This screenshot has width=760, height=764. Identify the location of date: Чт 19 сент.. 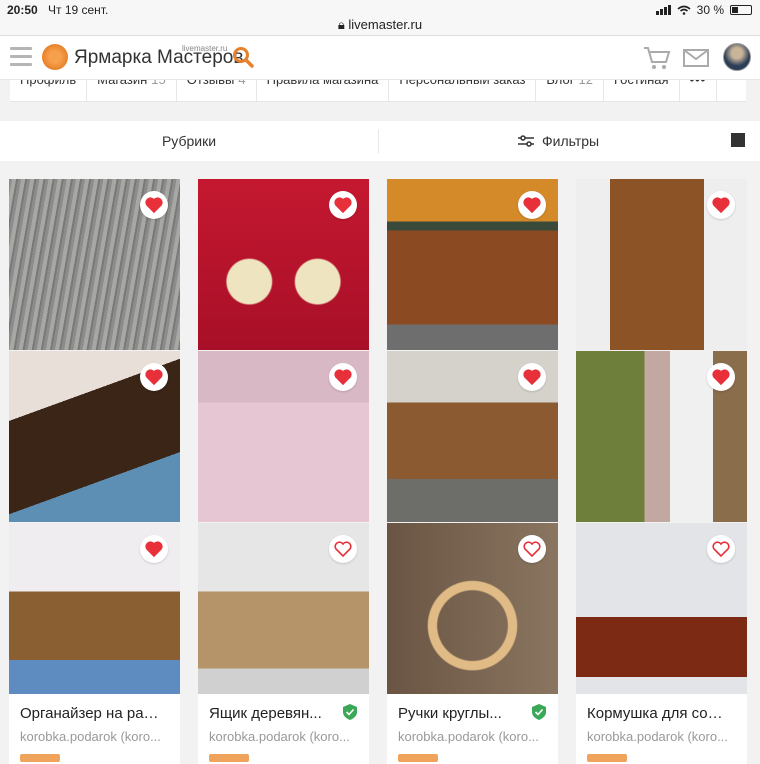
(78, 10).